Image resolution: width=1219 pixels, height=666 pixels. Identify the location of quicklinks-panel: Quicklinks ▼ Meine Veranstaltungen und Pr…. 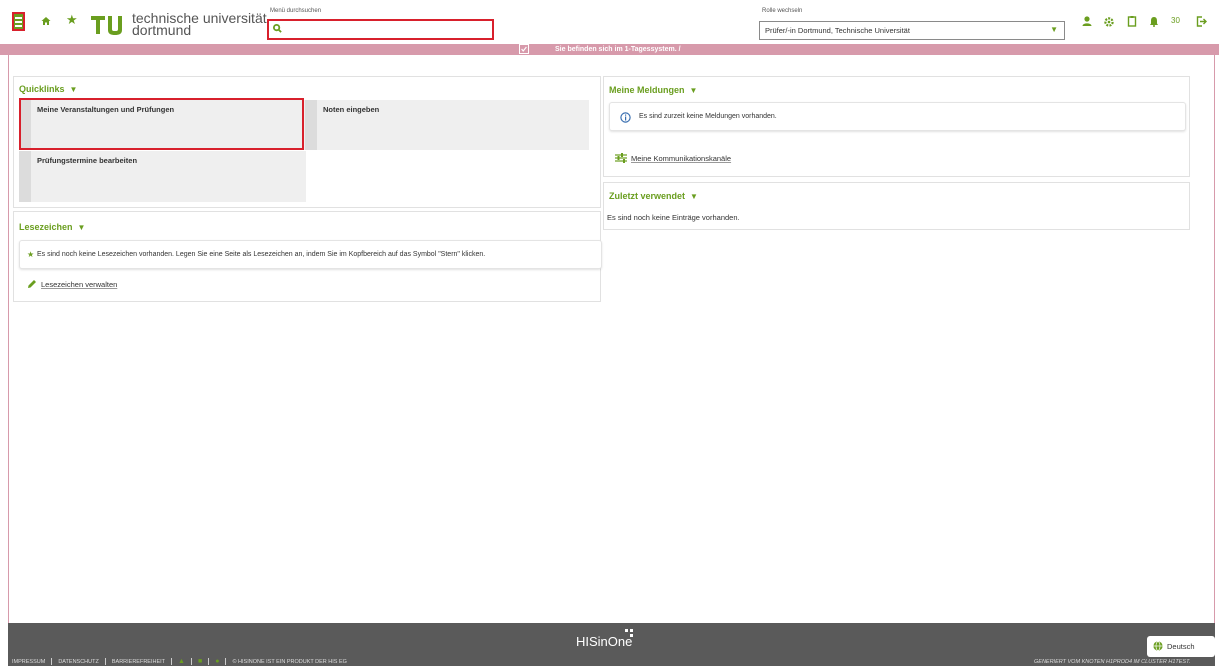
(307, 142).